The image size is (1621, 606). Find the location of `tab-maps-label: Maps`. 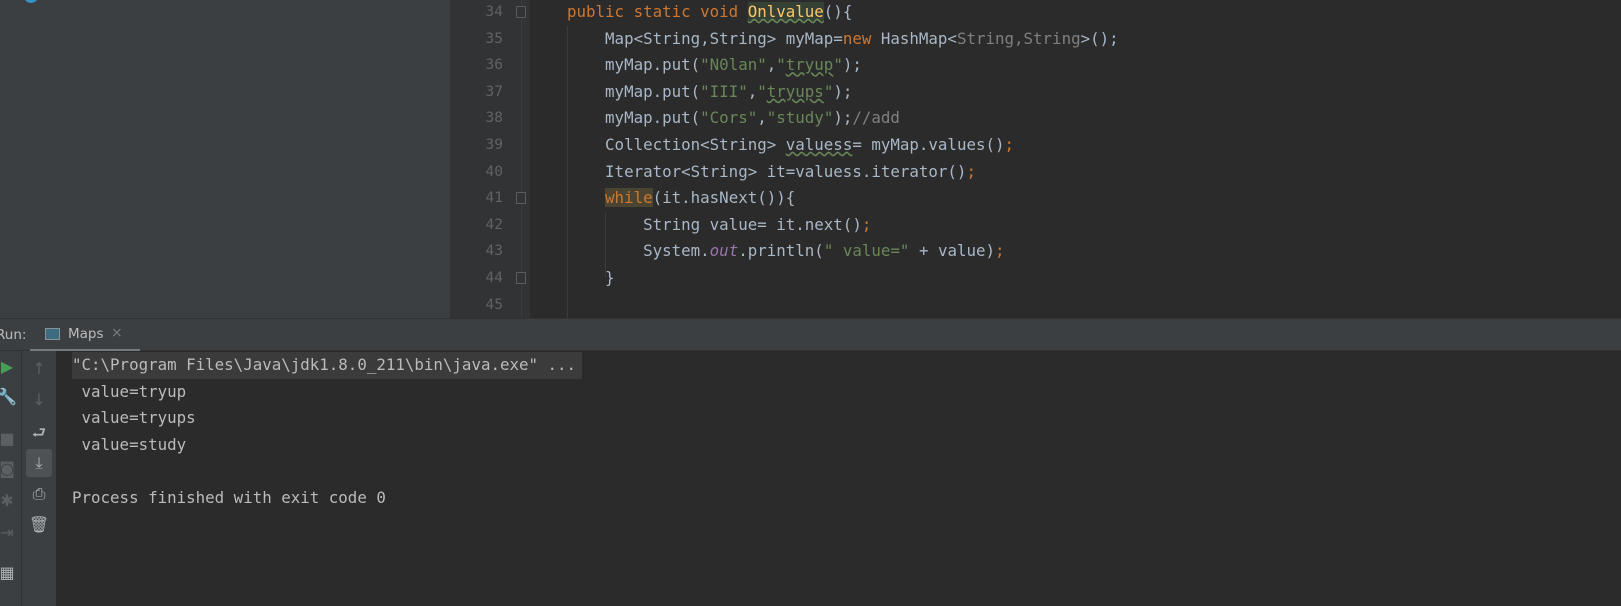

tab-maps-label: Maps is located at coordinates (86, 334).